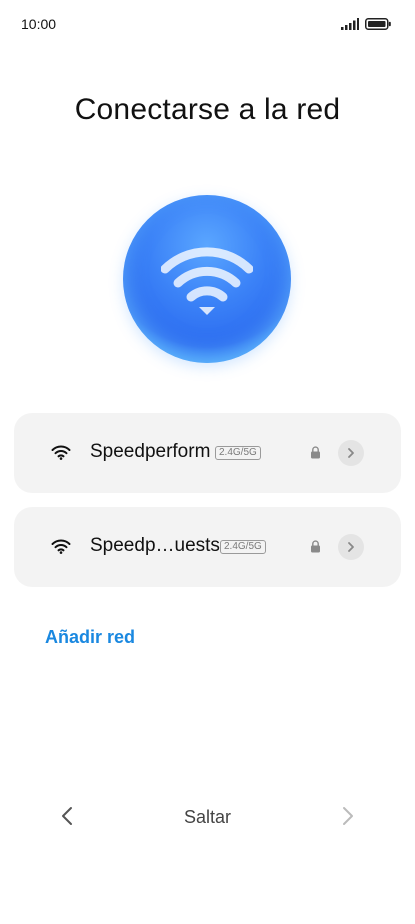 The image size is (415, 924). Describe the element at coordinates (350, 26) in the screenshot. I see `signal-icon` at that location.